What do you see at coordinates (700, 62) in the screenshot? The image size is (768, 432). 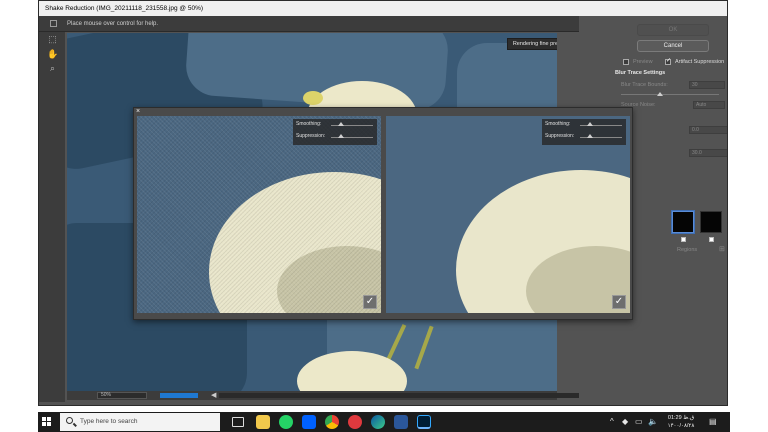 I see `artifact-suppression-label: Artifact Suppression` at bounding box center [700, 62].